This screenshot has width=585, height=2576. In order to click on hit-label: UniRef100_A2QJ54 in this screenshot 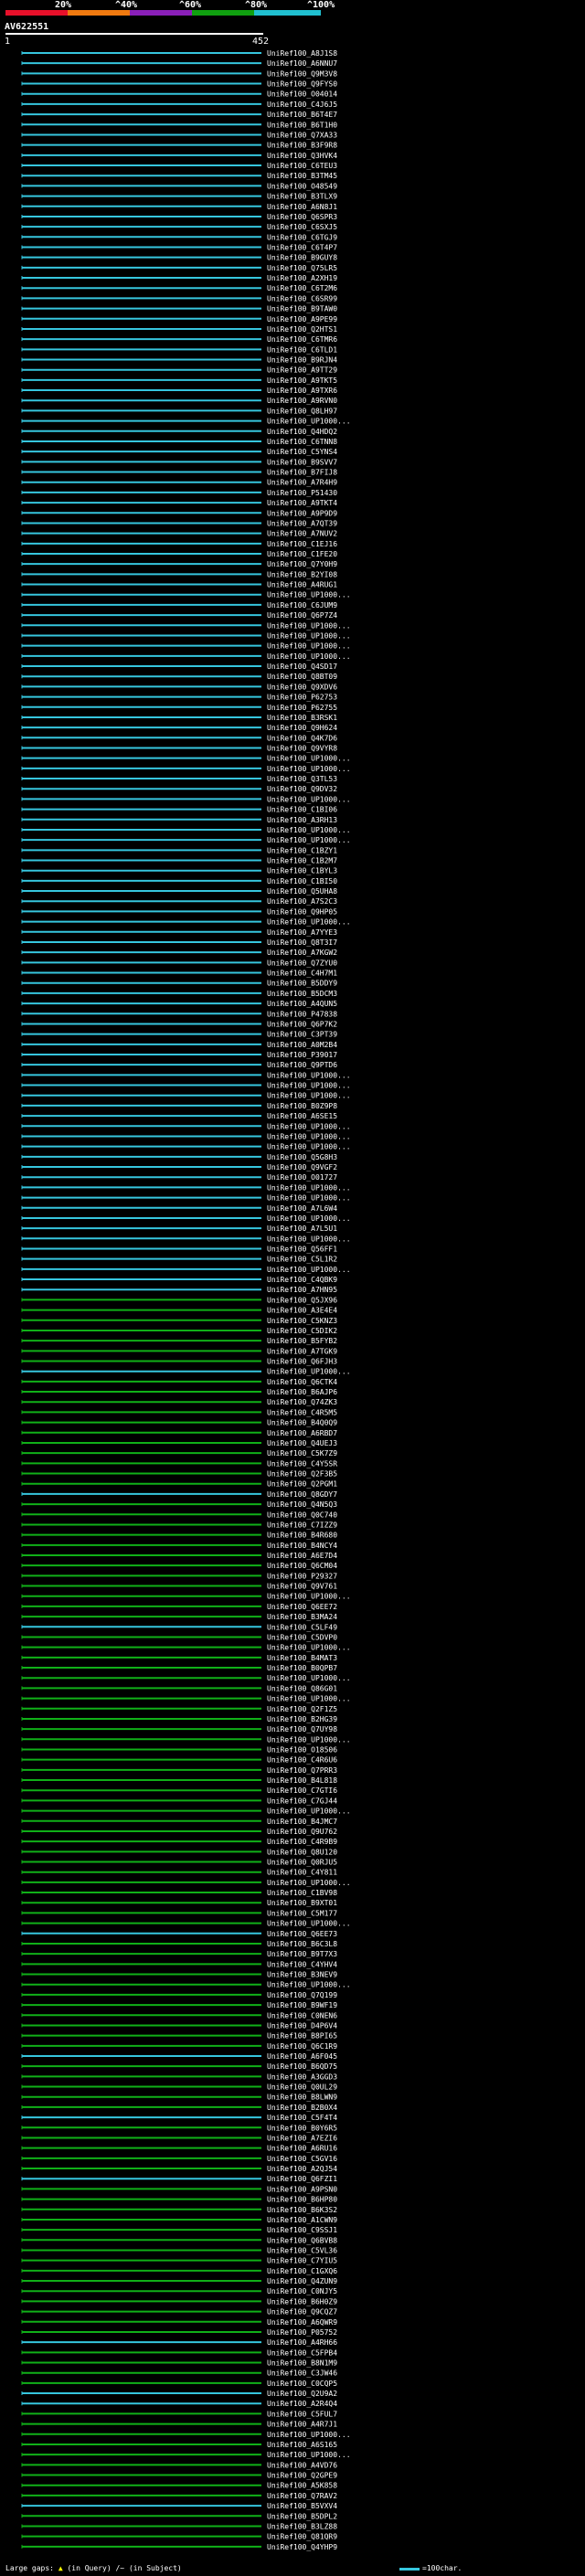, I will do `click(302, 2169)`.